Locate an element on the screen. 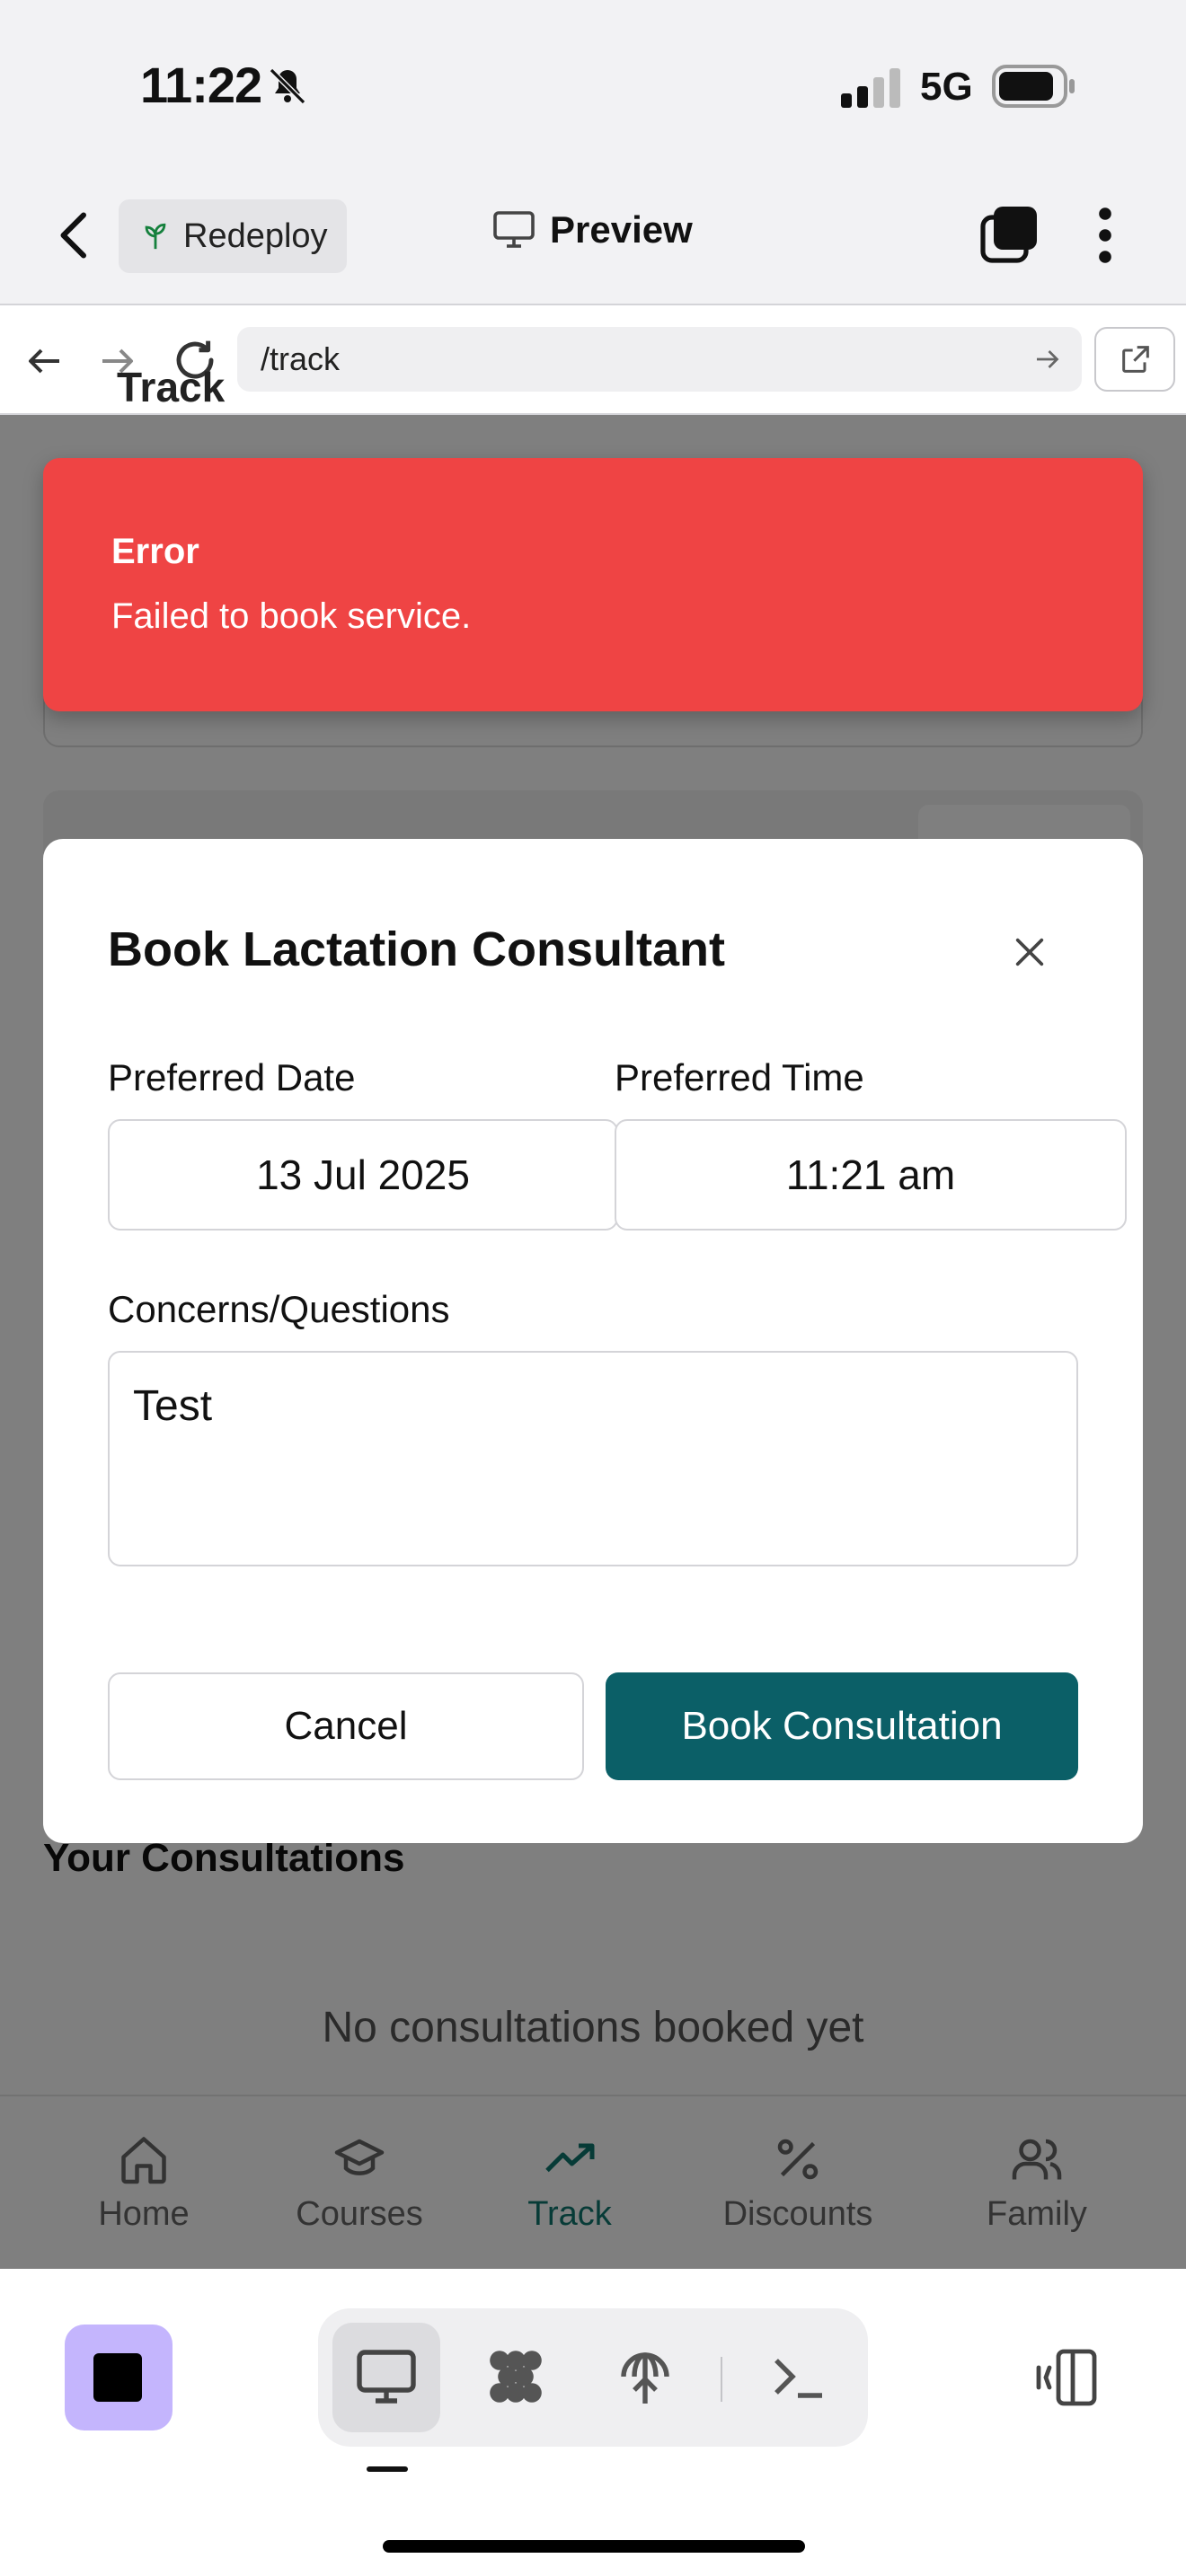  preferred-time-label: Preferred Time is located at coordinates (739, 1077).